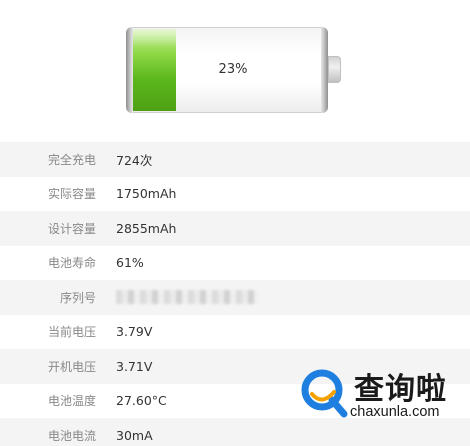  I want to click on info-value: 61%, so click(130, 263).